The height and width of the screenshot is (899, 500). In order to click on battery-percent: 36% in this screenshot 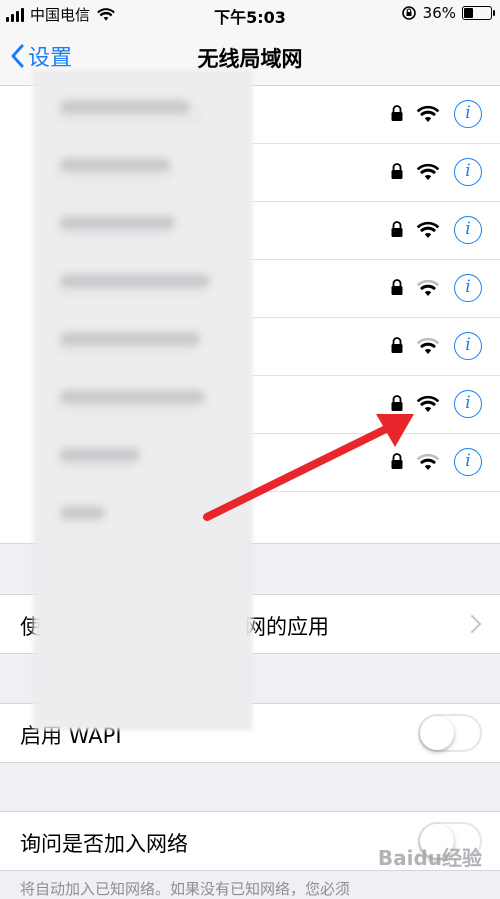, I will do `click(439, 13)`.